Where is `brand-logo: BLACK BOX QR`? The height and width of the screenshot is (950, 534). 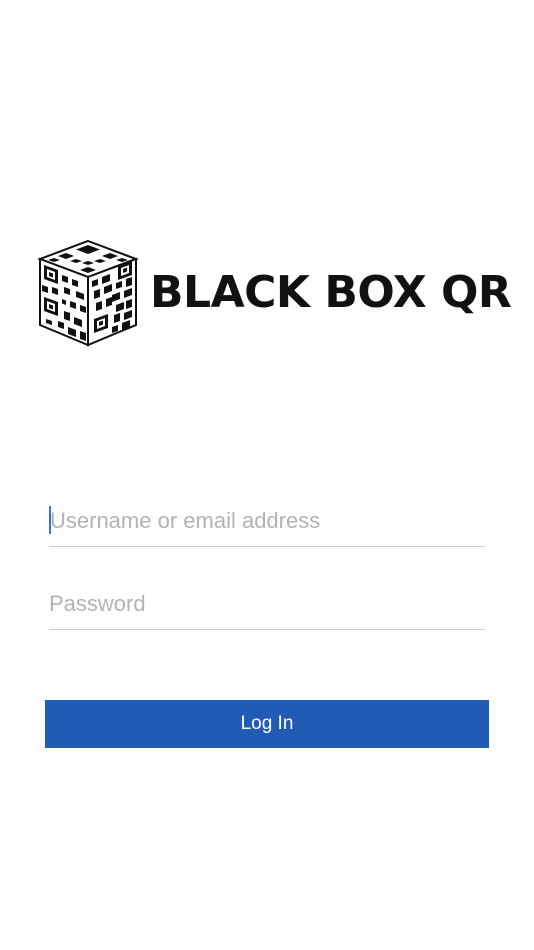
brand-logo: BLACK BOX QR is located at coordinates (274, 293).